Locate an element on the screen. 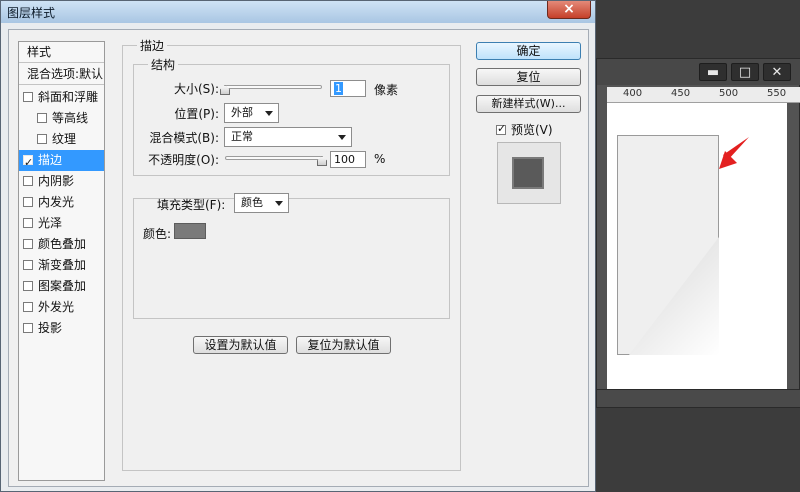 Image resolution: width=800 pixels, height=492 pixels. style-preview-swatch is located at coordinates (528, 173).